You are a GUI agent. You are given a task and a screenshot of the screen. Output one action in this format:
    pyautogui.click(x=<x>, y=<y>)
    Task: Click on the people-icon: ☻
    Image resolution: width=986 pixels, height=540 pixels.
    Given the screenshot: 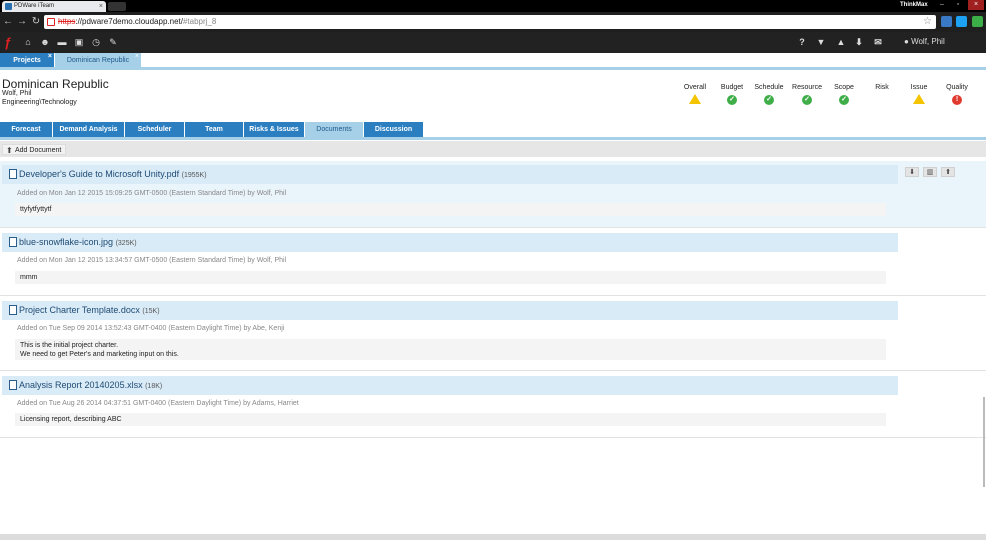 What is the action you would take?
    pyautogui.click(x=45, y=42)
    